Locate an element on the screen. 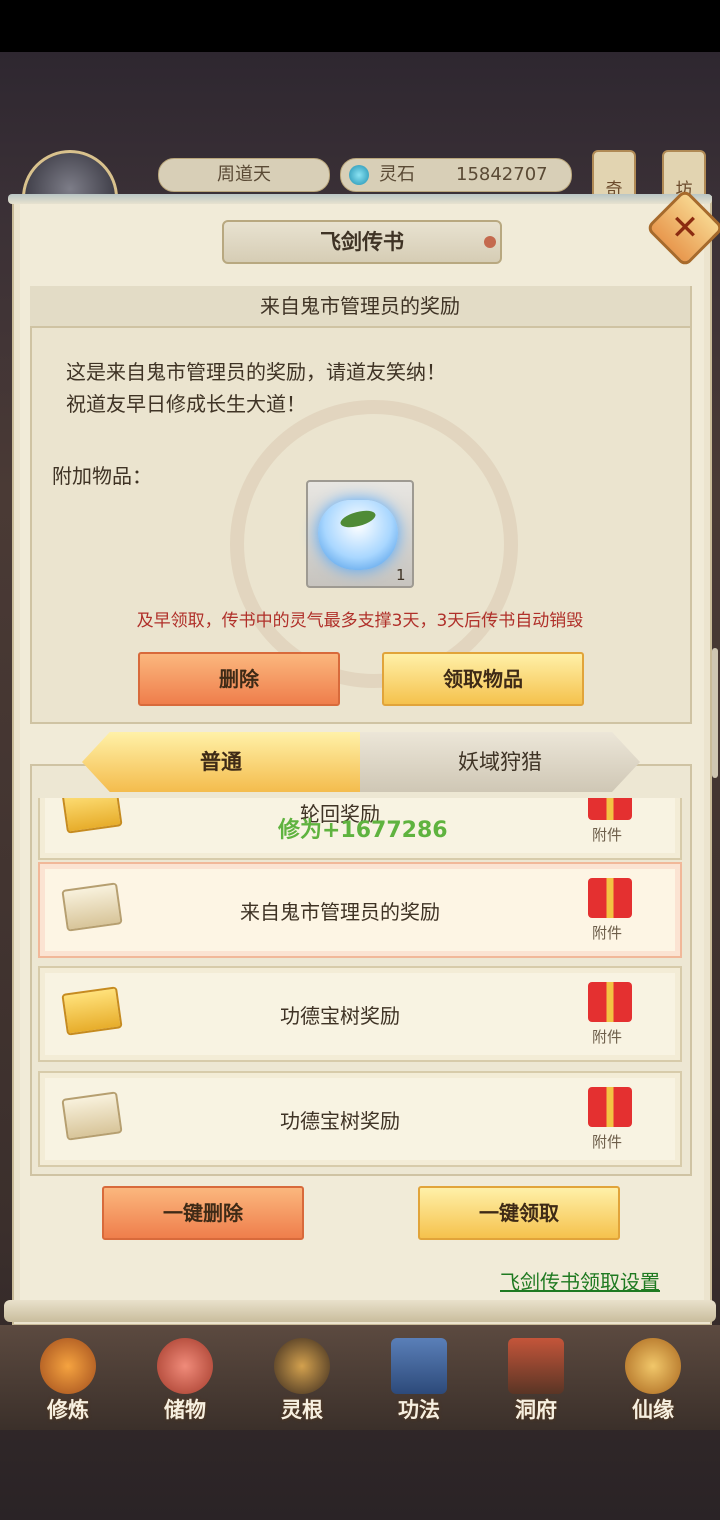 The width and height of the screenshot is (720, 1520). mail-claim-settings-link: 飞剑传书领取设置 is located at coordinates (580, 1280).